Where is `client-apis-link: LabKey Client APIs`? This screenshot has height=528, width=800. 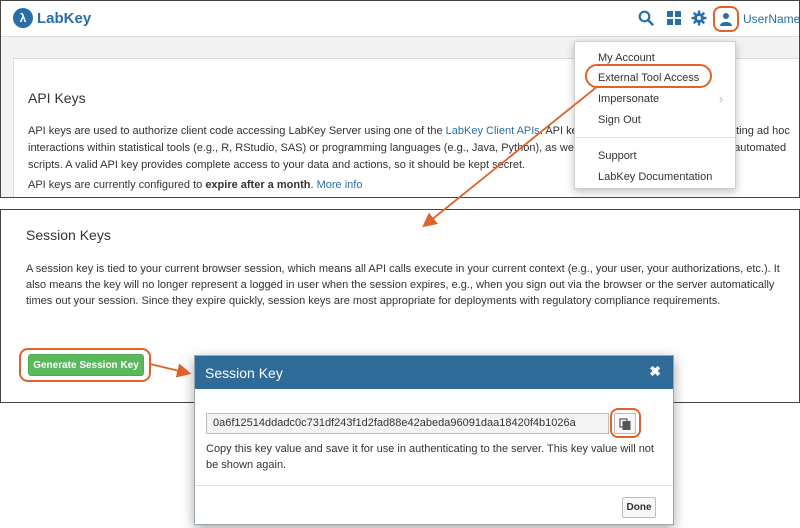
client-apis-link: LabKey Client APIs is located at coordinates (493, 131).